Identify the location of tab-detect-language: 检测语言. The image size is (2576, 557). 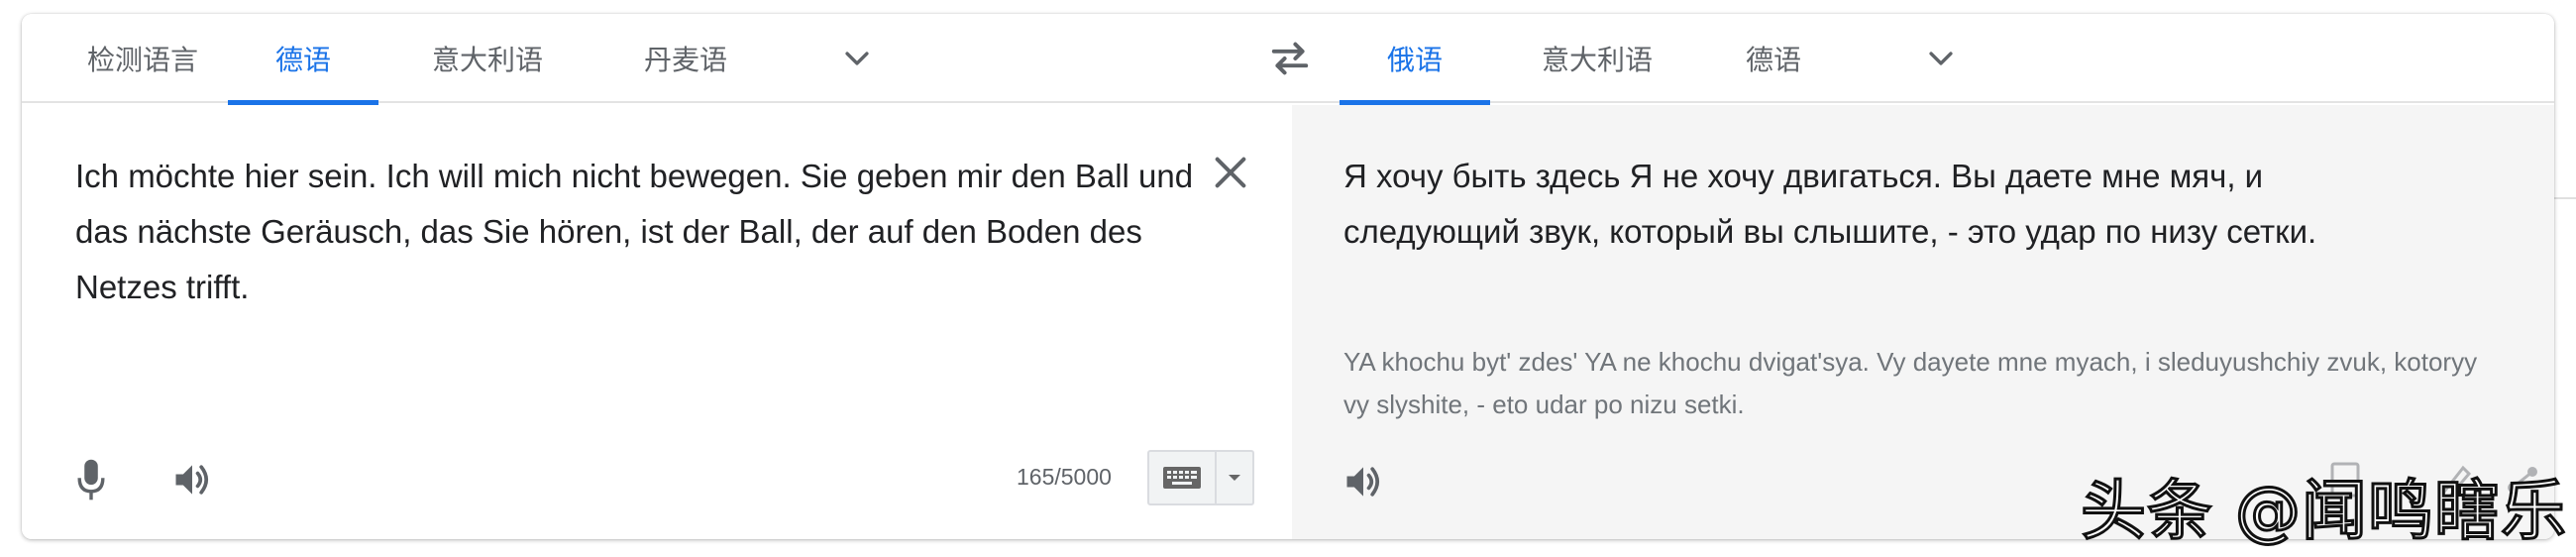
(142, 58).